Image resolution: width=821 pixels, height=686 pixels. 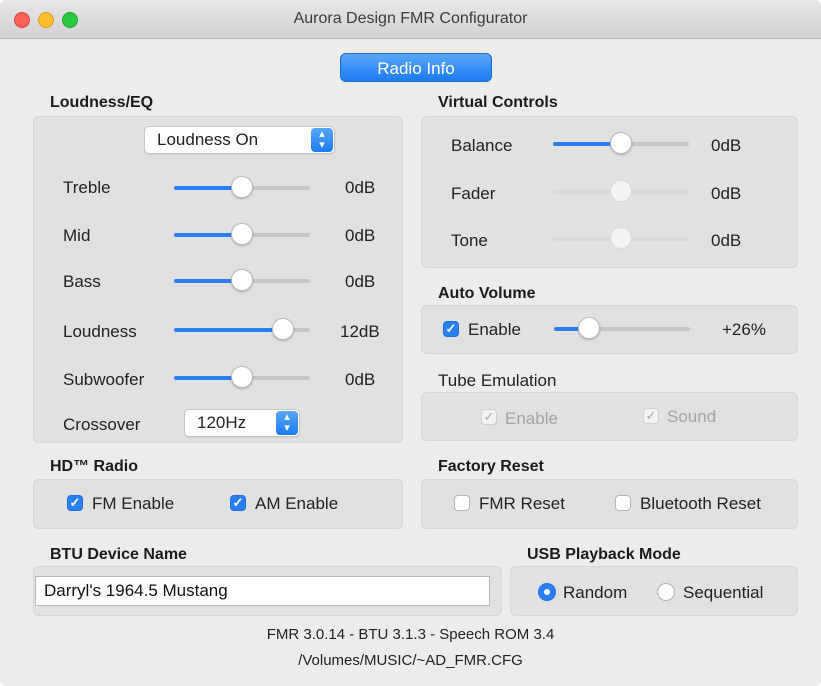 What do you see at coordinates (622, 329) in the screenshot?
I see `auto-volume-slider` at bounding box center [622, 329].